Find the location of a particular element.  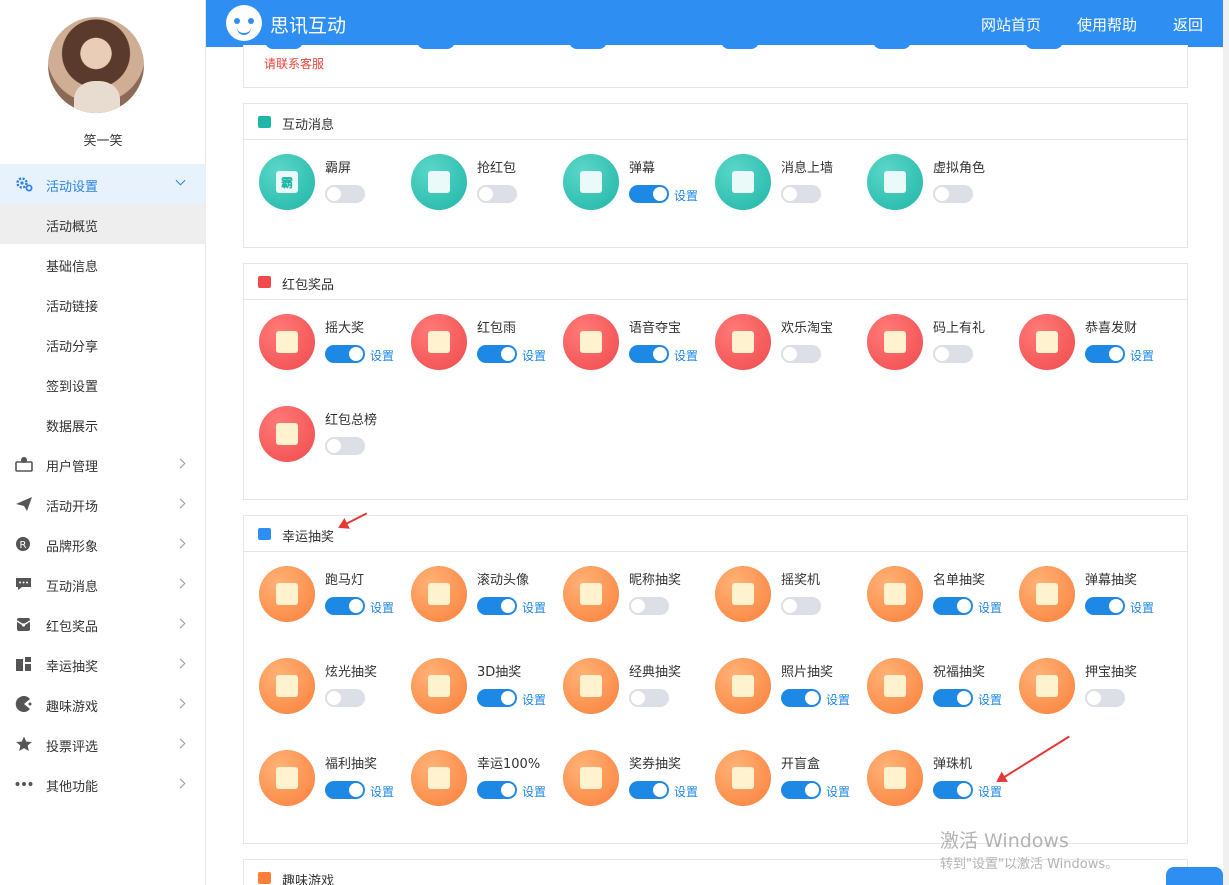

sidebar-item-4: R 品牌形象 is located at coordinates (103, 544).